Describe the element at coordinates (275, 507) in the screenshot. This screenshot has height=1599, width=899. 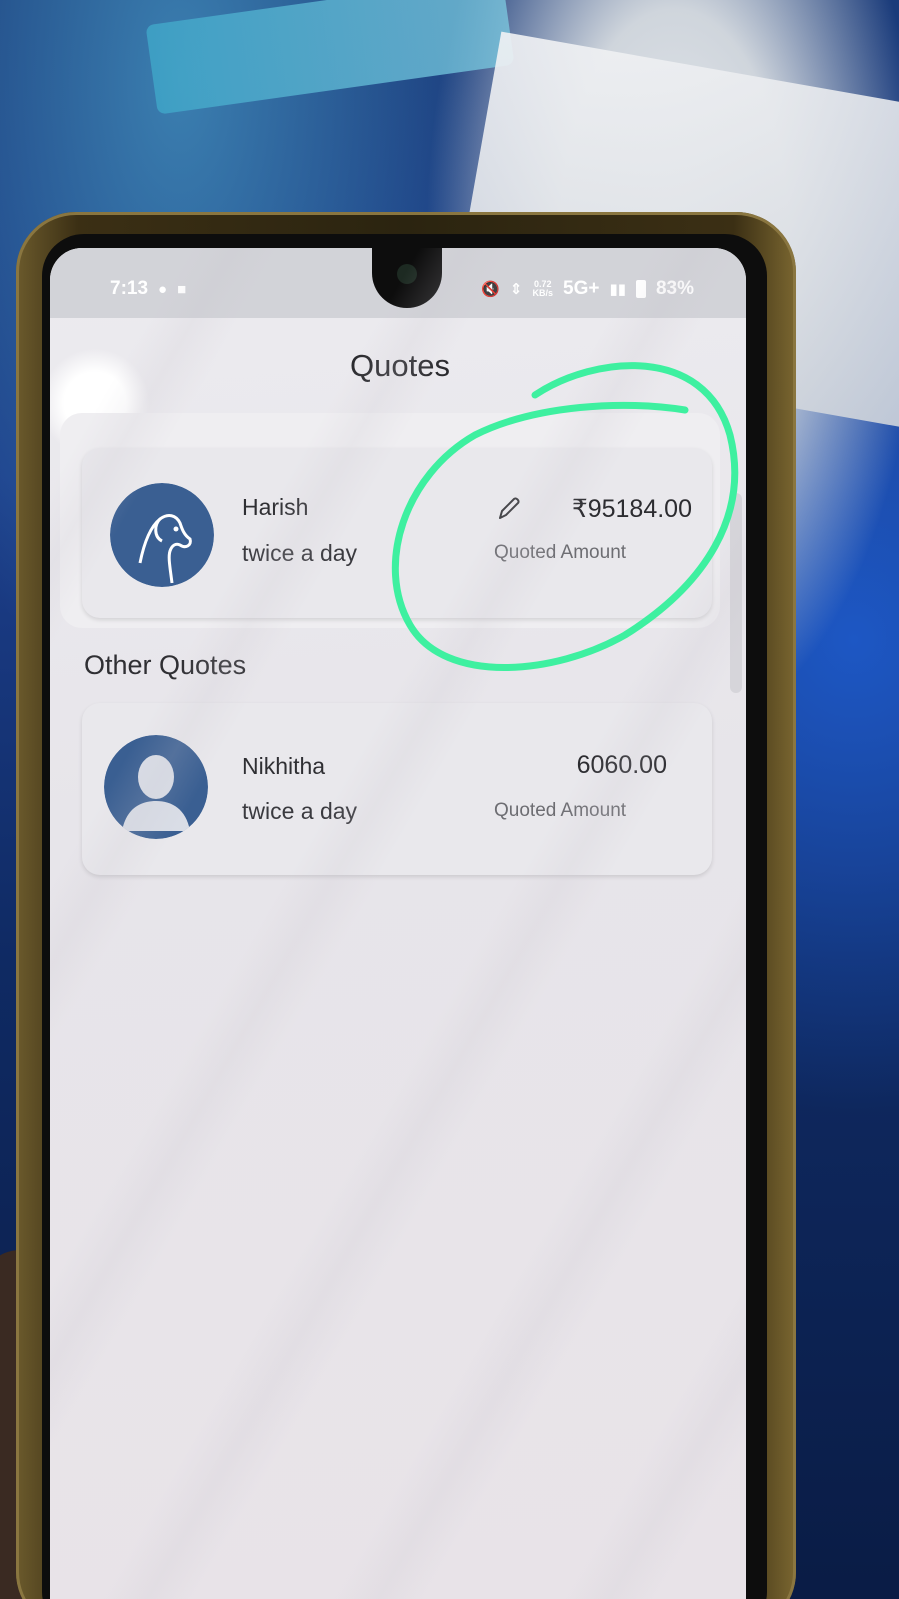
I see `quote-name: Harish` at that location.